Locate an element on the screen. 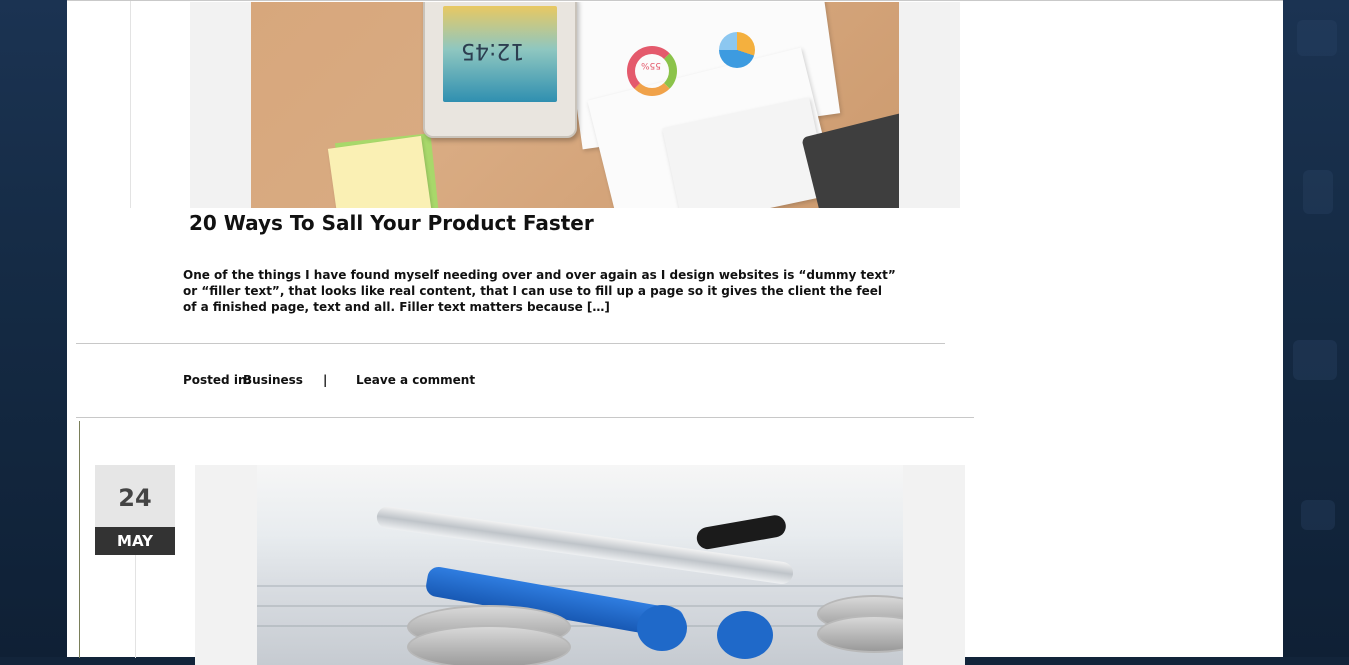 This screenshot has width=1349, height=665. phone-clock-text: 12:45 is located at coordinates (493, 50).